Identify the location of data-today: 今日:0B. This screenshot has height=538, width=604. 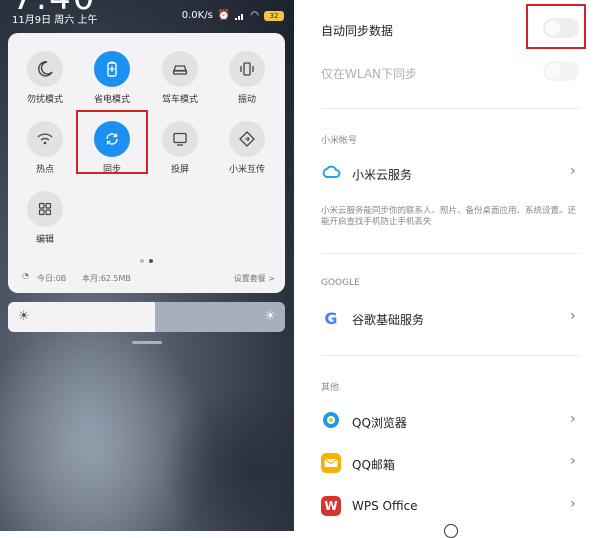
(52, 278).